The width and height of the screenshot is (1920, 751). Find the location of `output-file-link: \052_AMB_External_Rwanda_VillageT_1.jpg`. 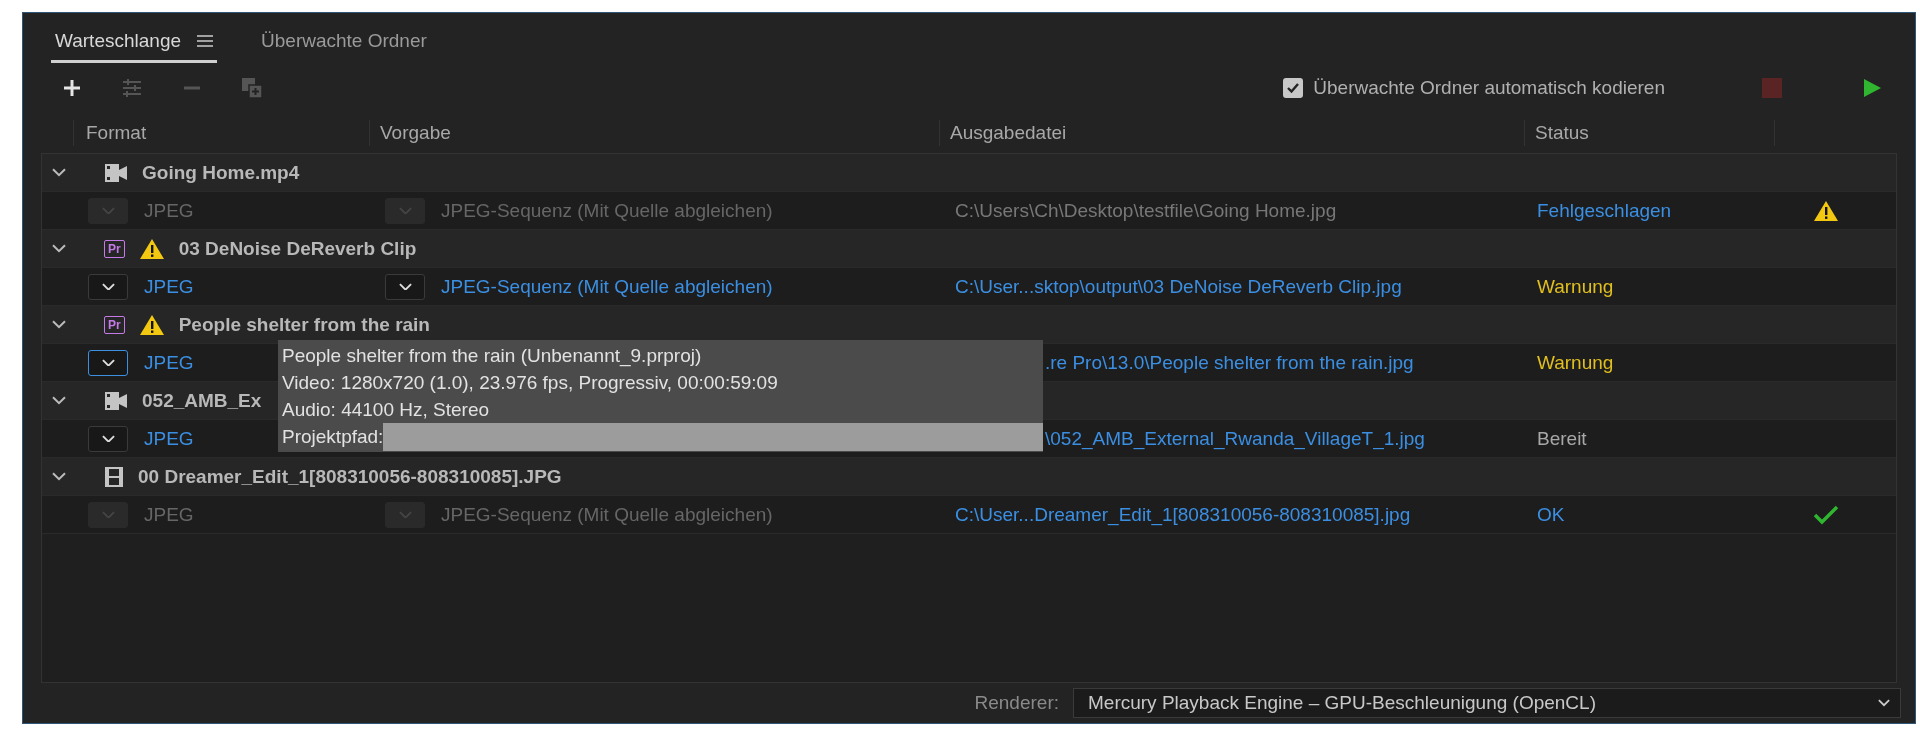

output-file-link: \052_AMB_External_Rwanda_VillageT_1.jpg is located at coordinates (1235, 438).